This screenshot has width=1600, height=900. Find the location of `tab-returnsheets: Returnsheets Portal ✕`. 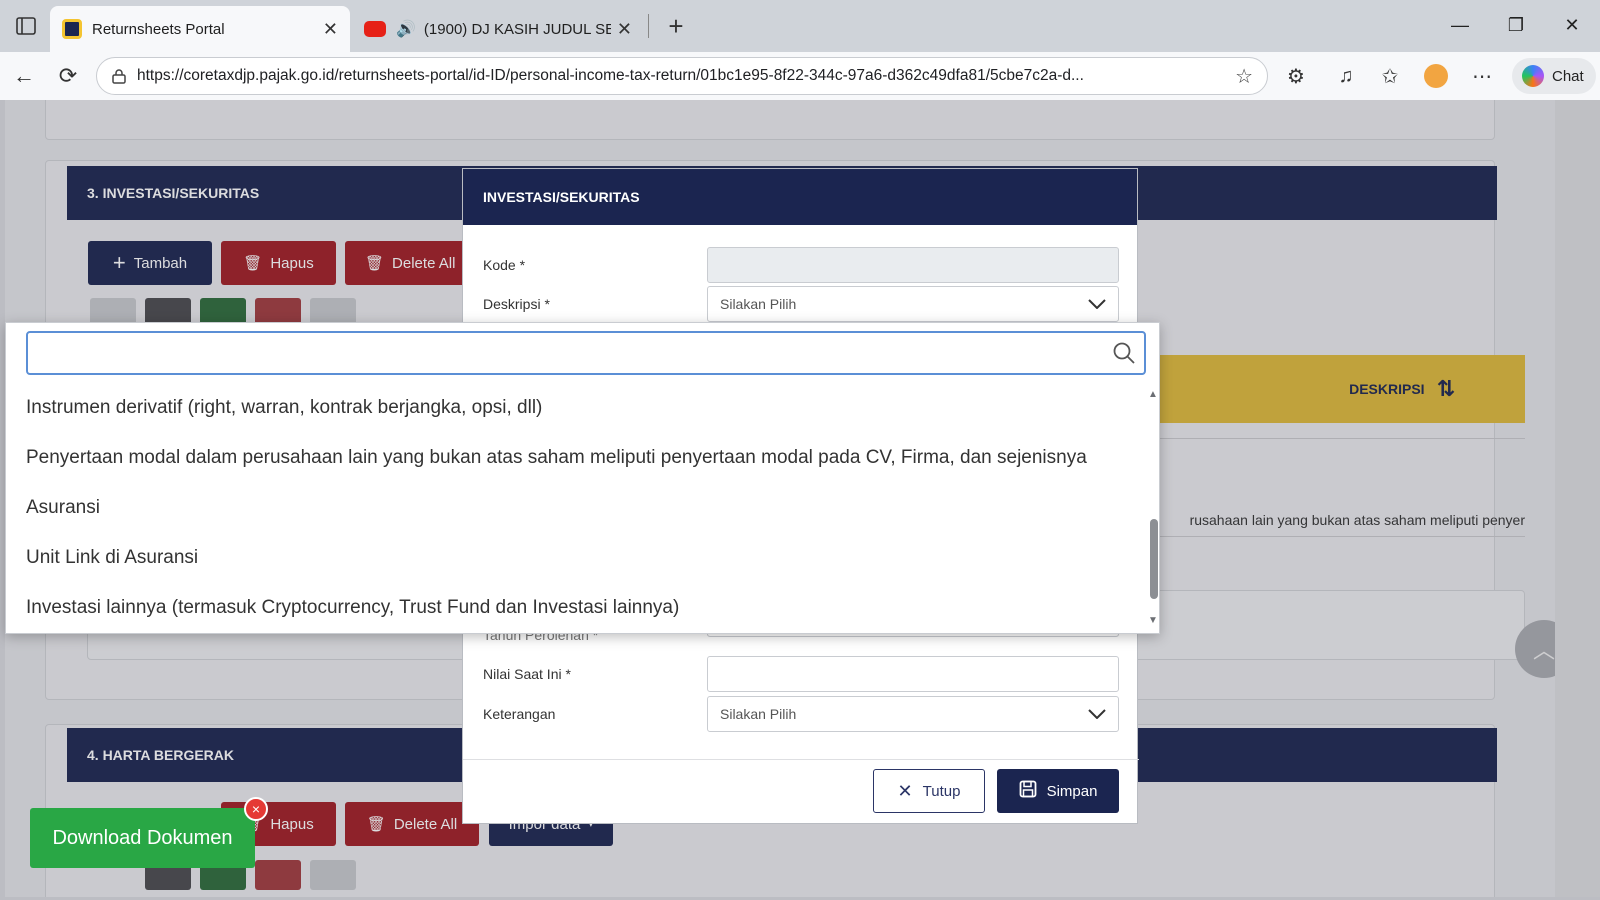

tab-returnsheets: Returnsheets Portal ✕ is located at coordinates (200, 29).